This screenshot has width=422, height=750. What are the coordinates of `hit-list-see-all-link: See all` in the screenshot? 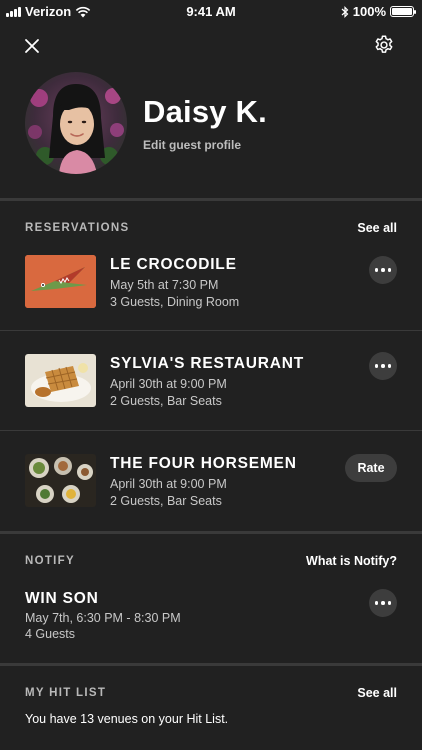 It's located at (377, 693).